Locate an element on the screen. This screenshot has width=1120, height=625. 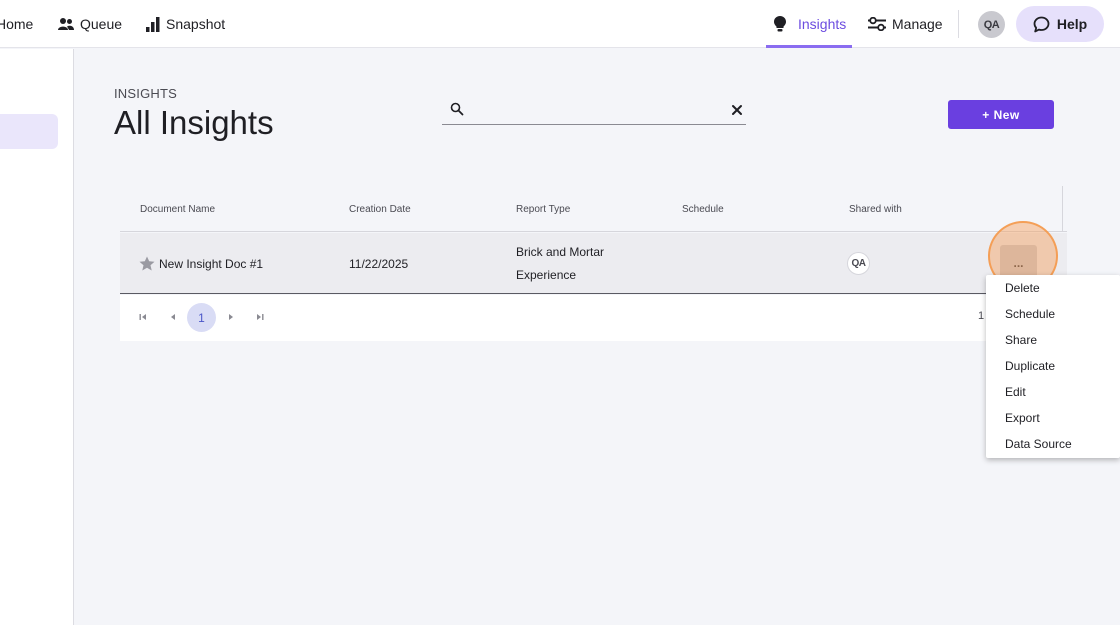
new-insight-button: + New is located at coordinates (1001, 114).